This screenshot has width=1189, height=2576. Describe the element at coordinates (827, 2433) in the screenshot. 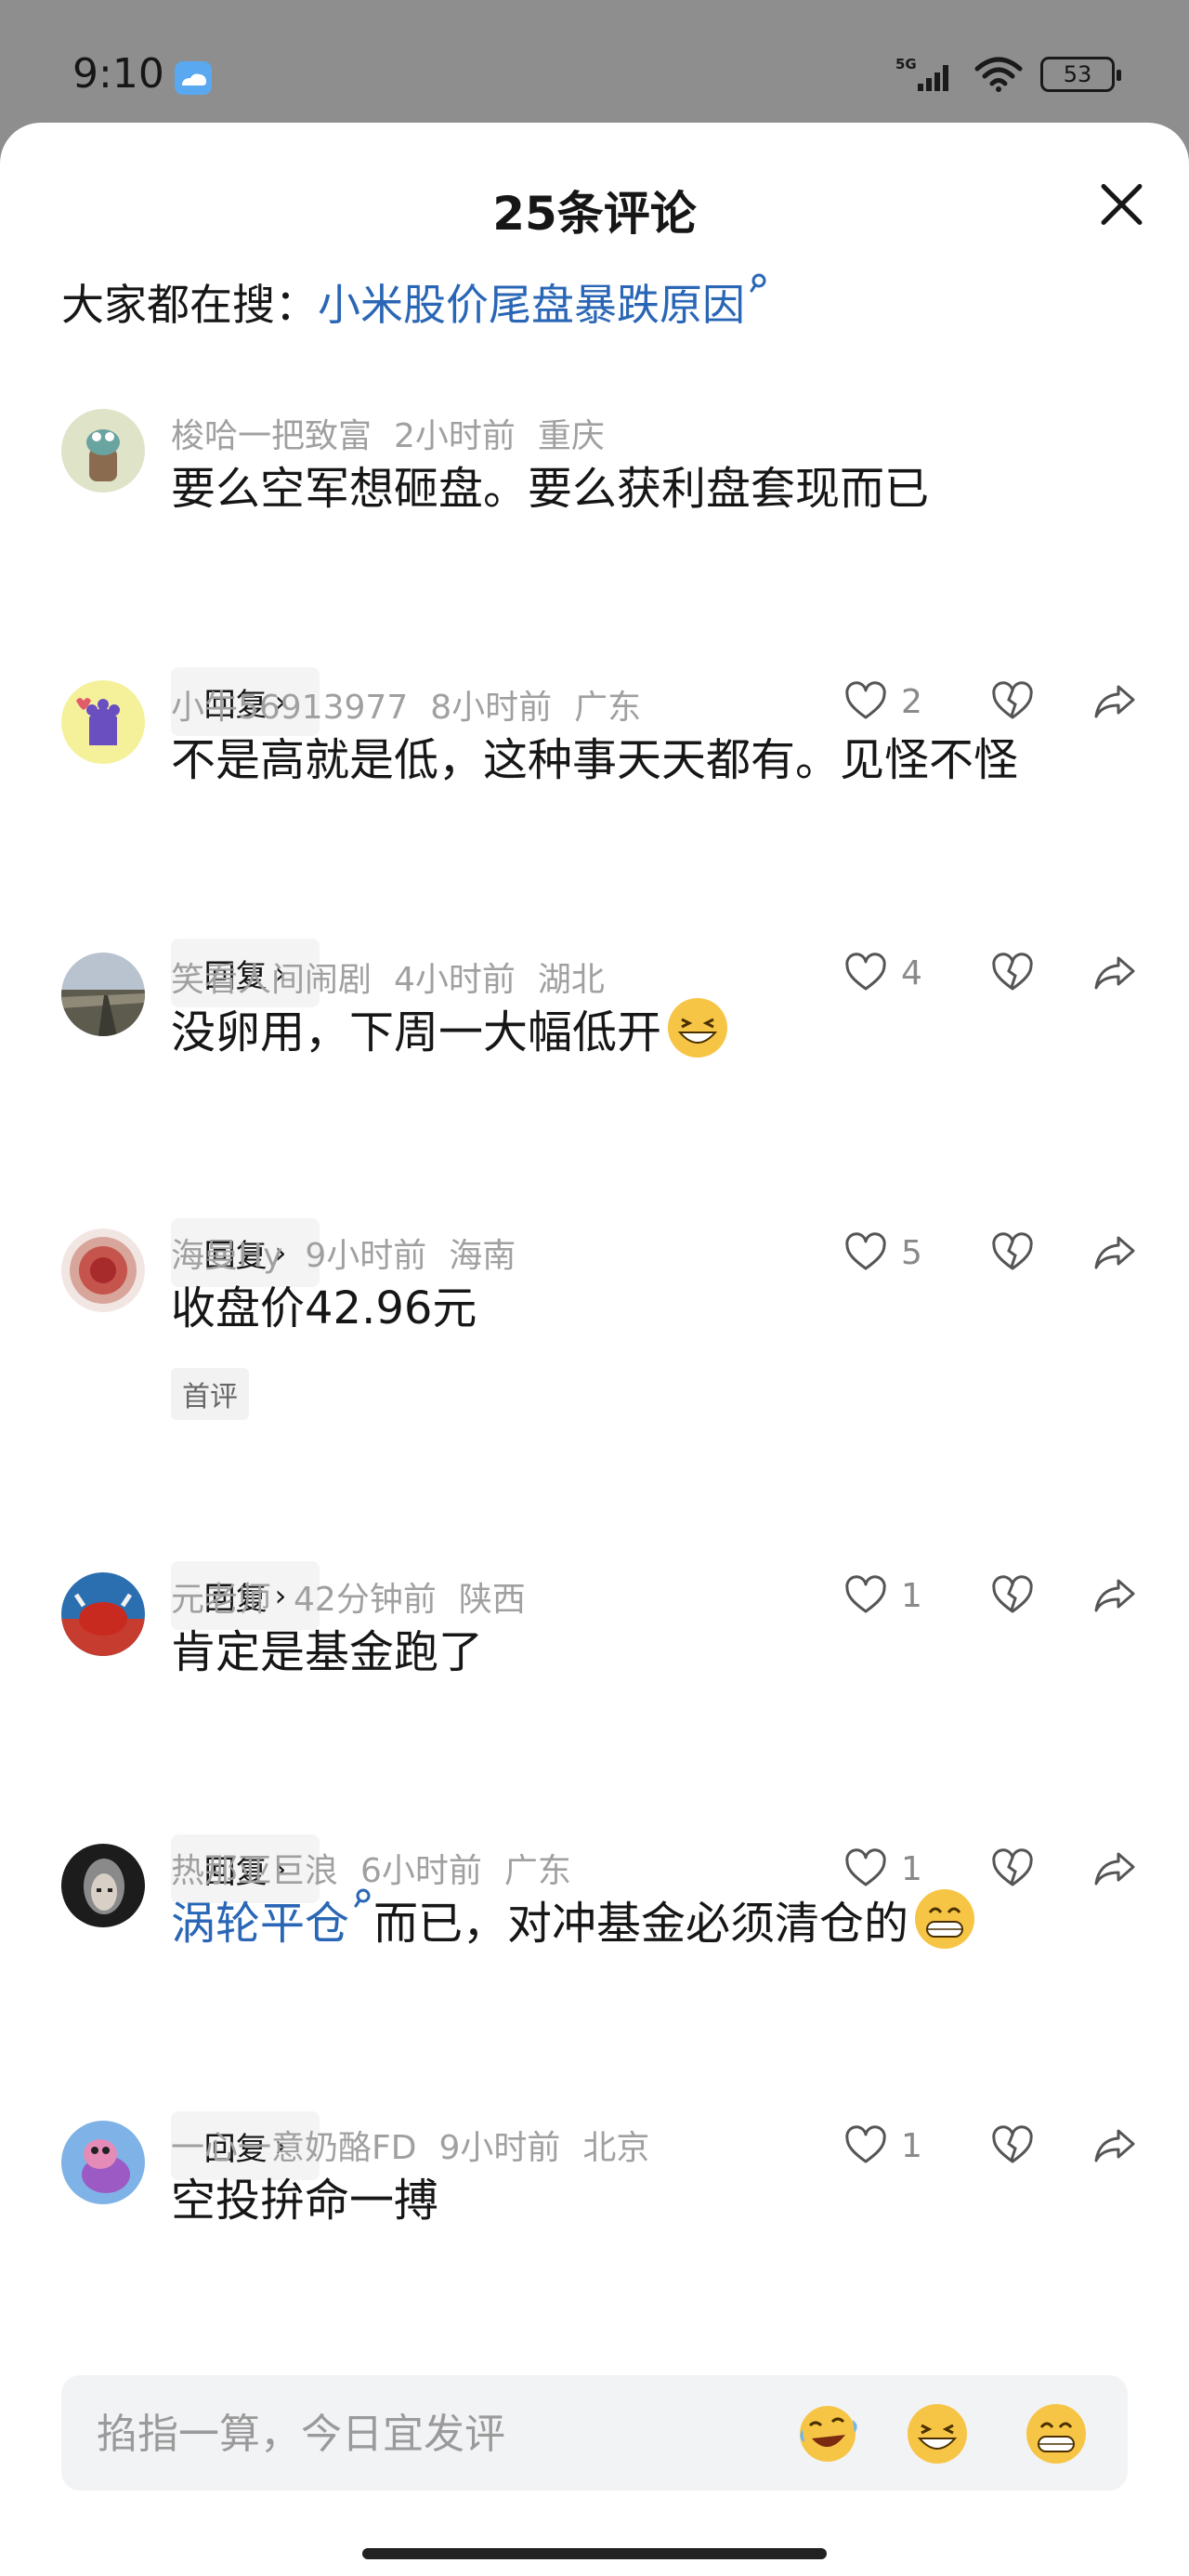

I see `crying-laughing-emoji-icon` at that location.